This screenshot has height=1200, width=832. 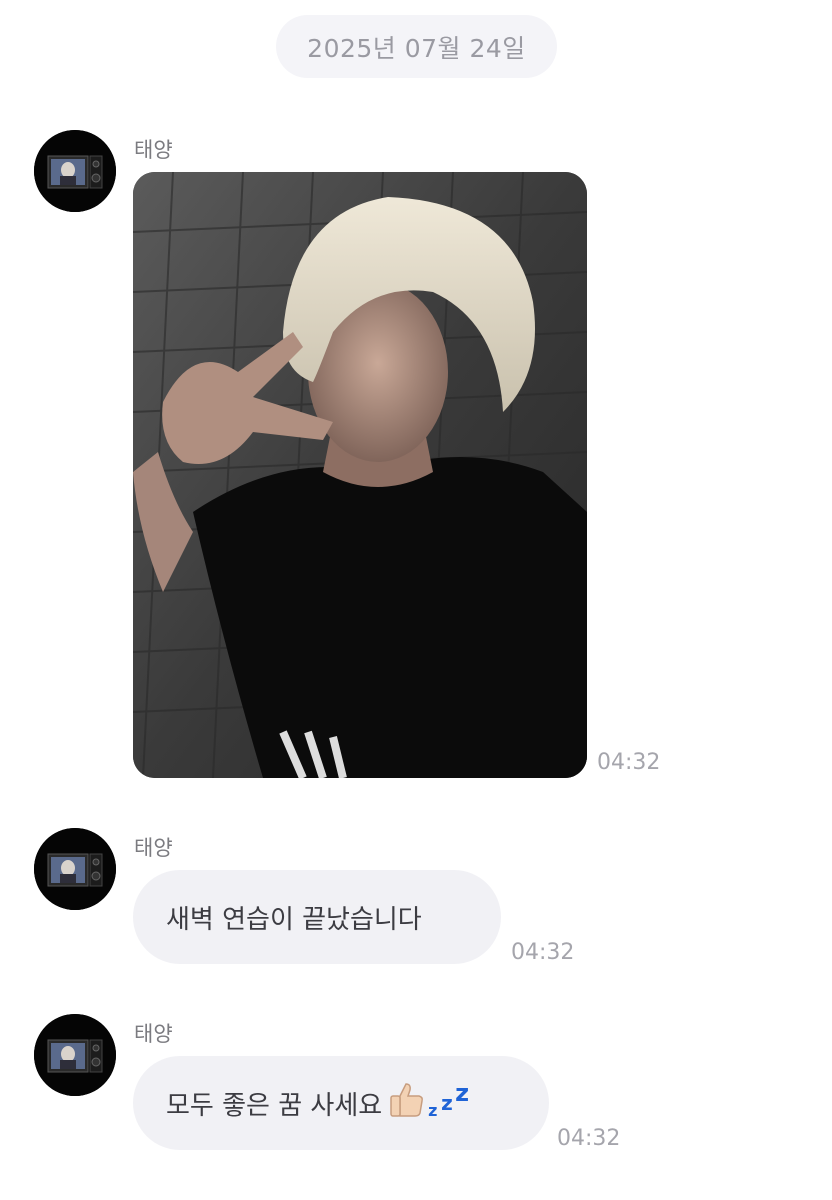 I want to click on message-text: 새벽 연습이 끝났습니다, so click(x=294, y=919).